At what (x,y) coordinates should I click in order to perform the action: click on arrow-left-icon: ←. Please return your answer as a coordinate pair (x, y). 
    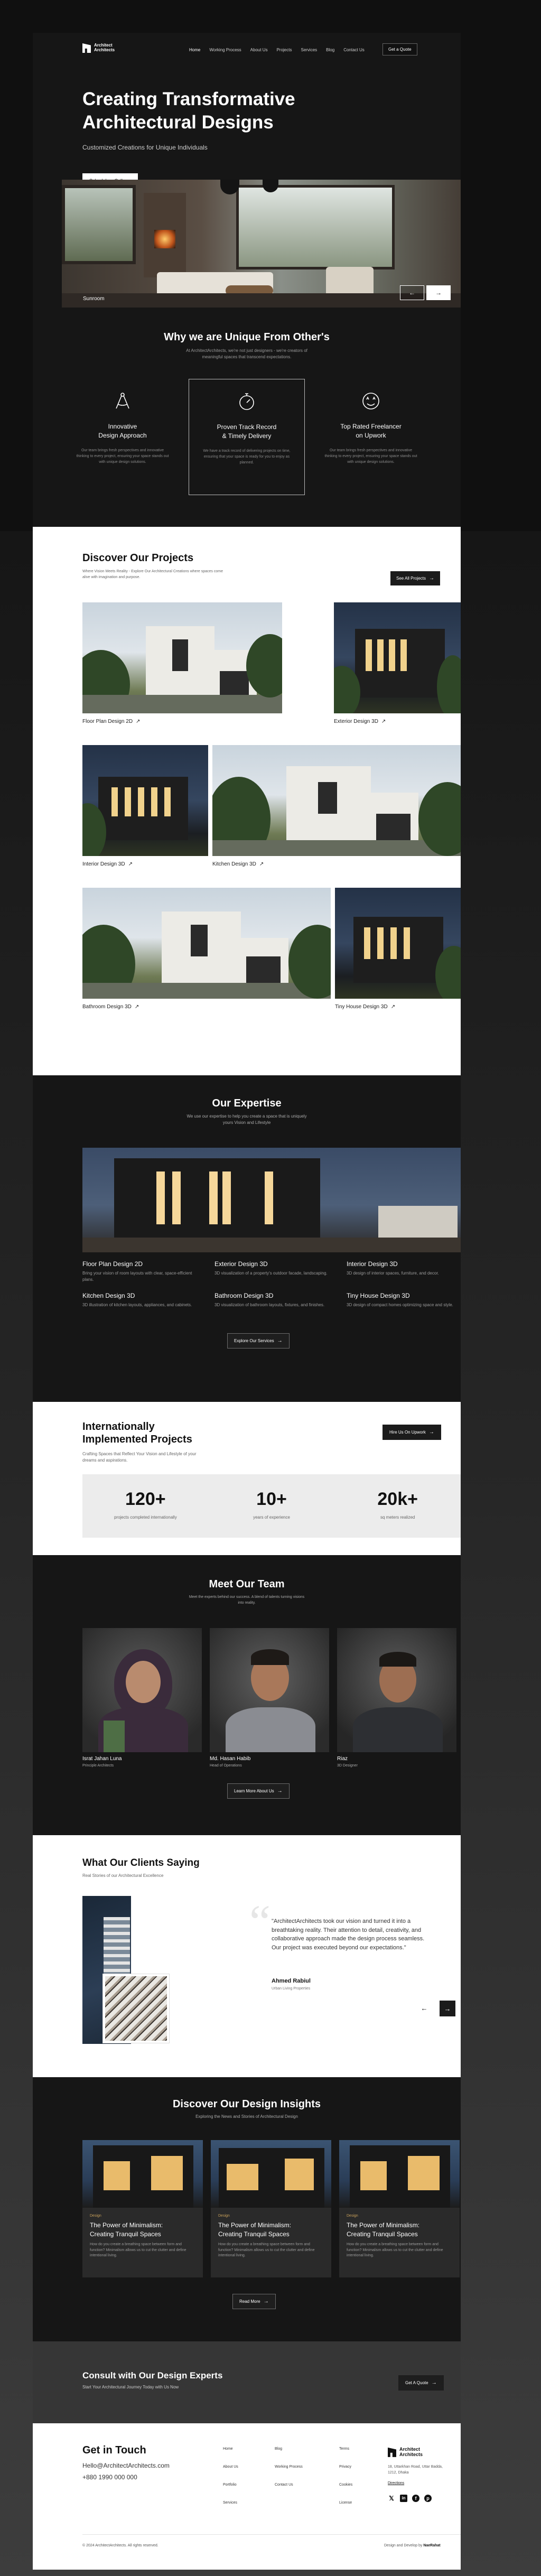
    Looking at the image, I should click on (424, 2008).